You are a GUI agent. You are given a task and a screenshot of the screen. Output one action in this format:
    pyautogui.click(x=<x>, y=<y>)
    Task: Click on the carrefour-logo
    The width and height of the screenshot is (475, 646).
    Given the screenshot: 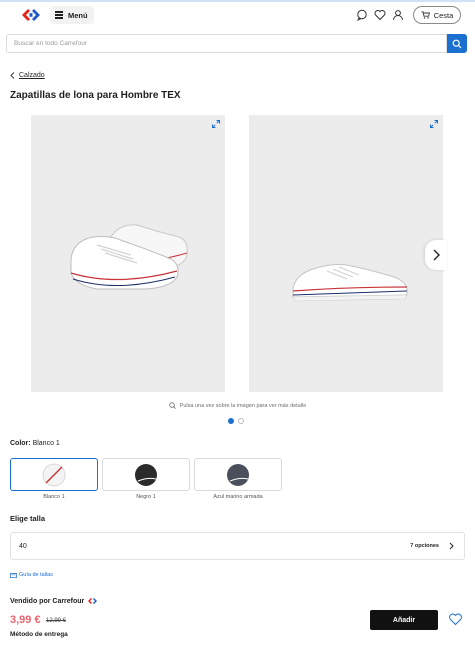 What is the action you would take?
    pyautogui.click(x=31, y=15)
    